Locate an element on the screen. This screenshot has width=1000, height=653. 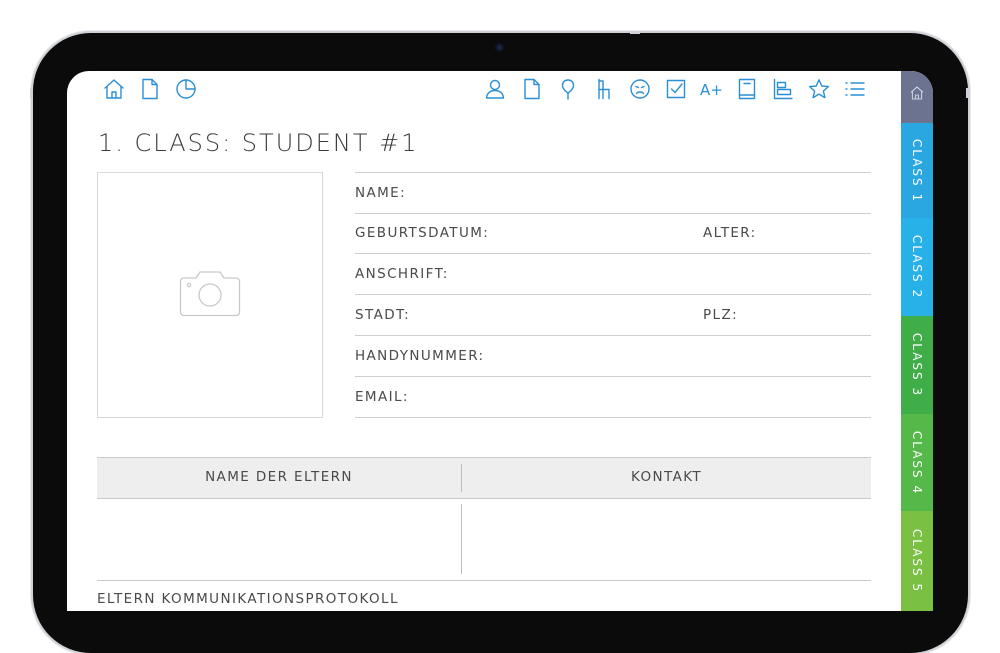
contact-header: KONTAKT is located at coordinates (666, 477).